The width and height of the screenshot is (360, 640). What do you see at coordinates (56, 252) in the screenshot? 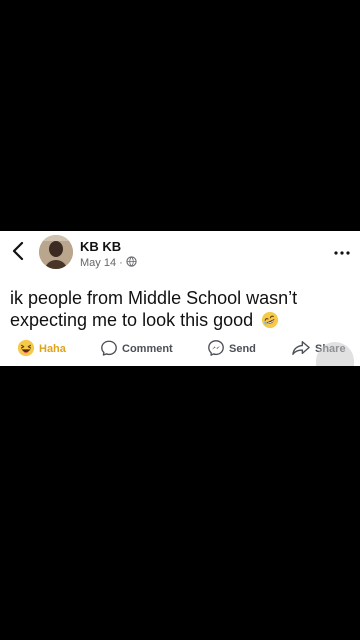
I see `avatar` at bounding box center [56, 252].